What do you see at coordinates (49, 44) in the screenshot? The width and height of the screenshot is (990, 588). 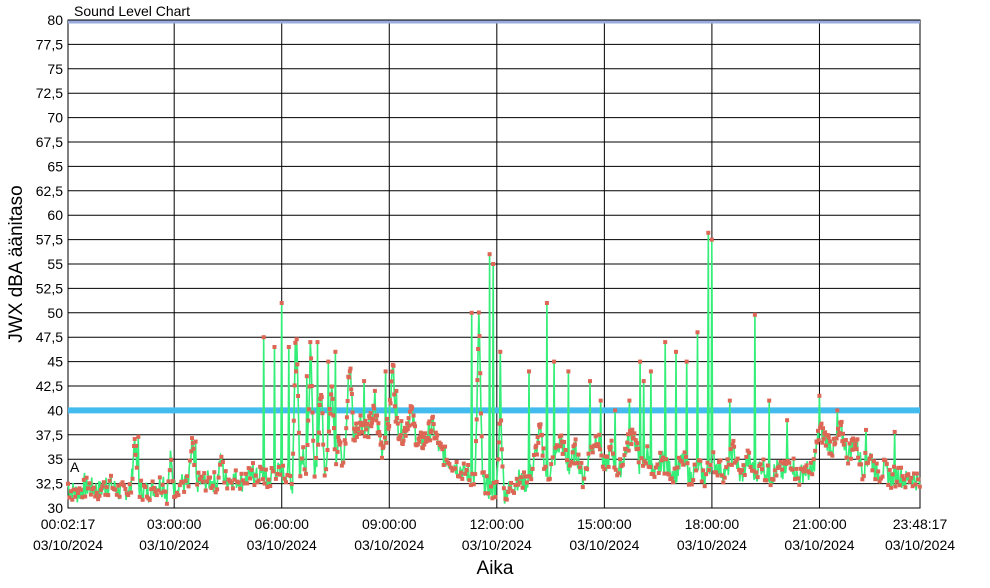 I see `y-tick-label: 77,5` at bounding box center [49, 44].